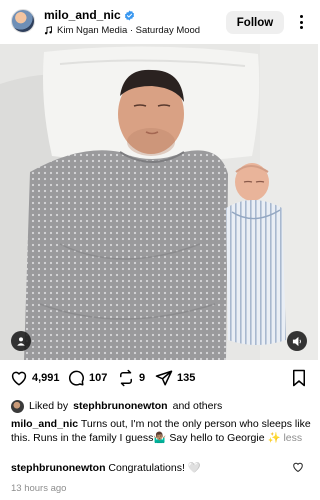 The width and height of the screenshot is (320, 500). I want to click on liked-by-row: Liked by stephbrunonewton and others, so click(116, 406).